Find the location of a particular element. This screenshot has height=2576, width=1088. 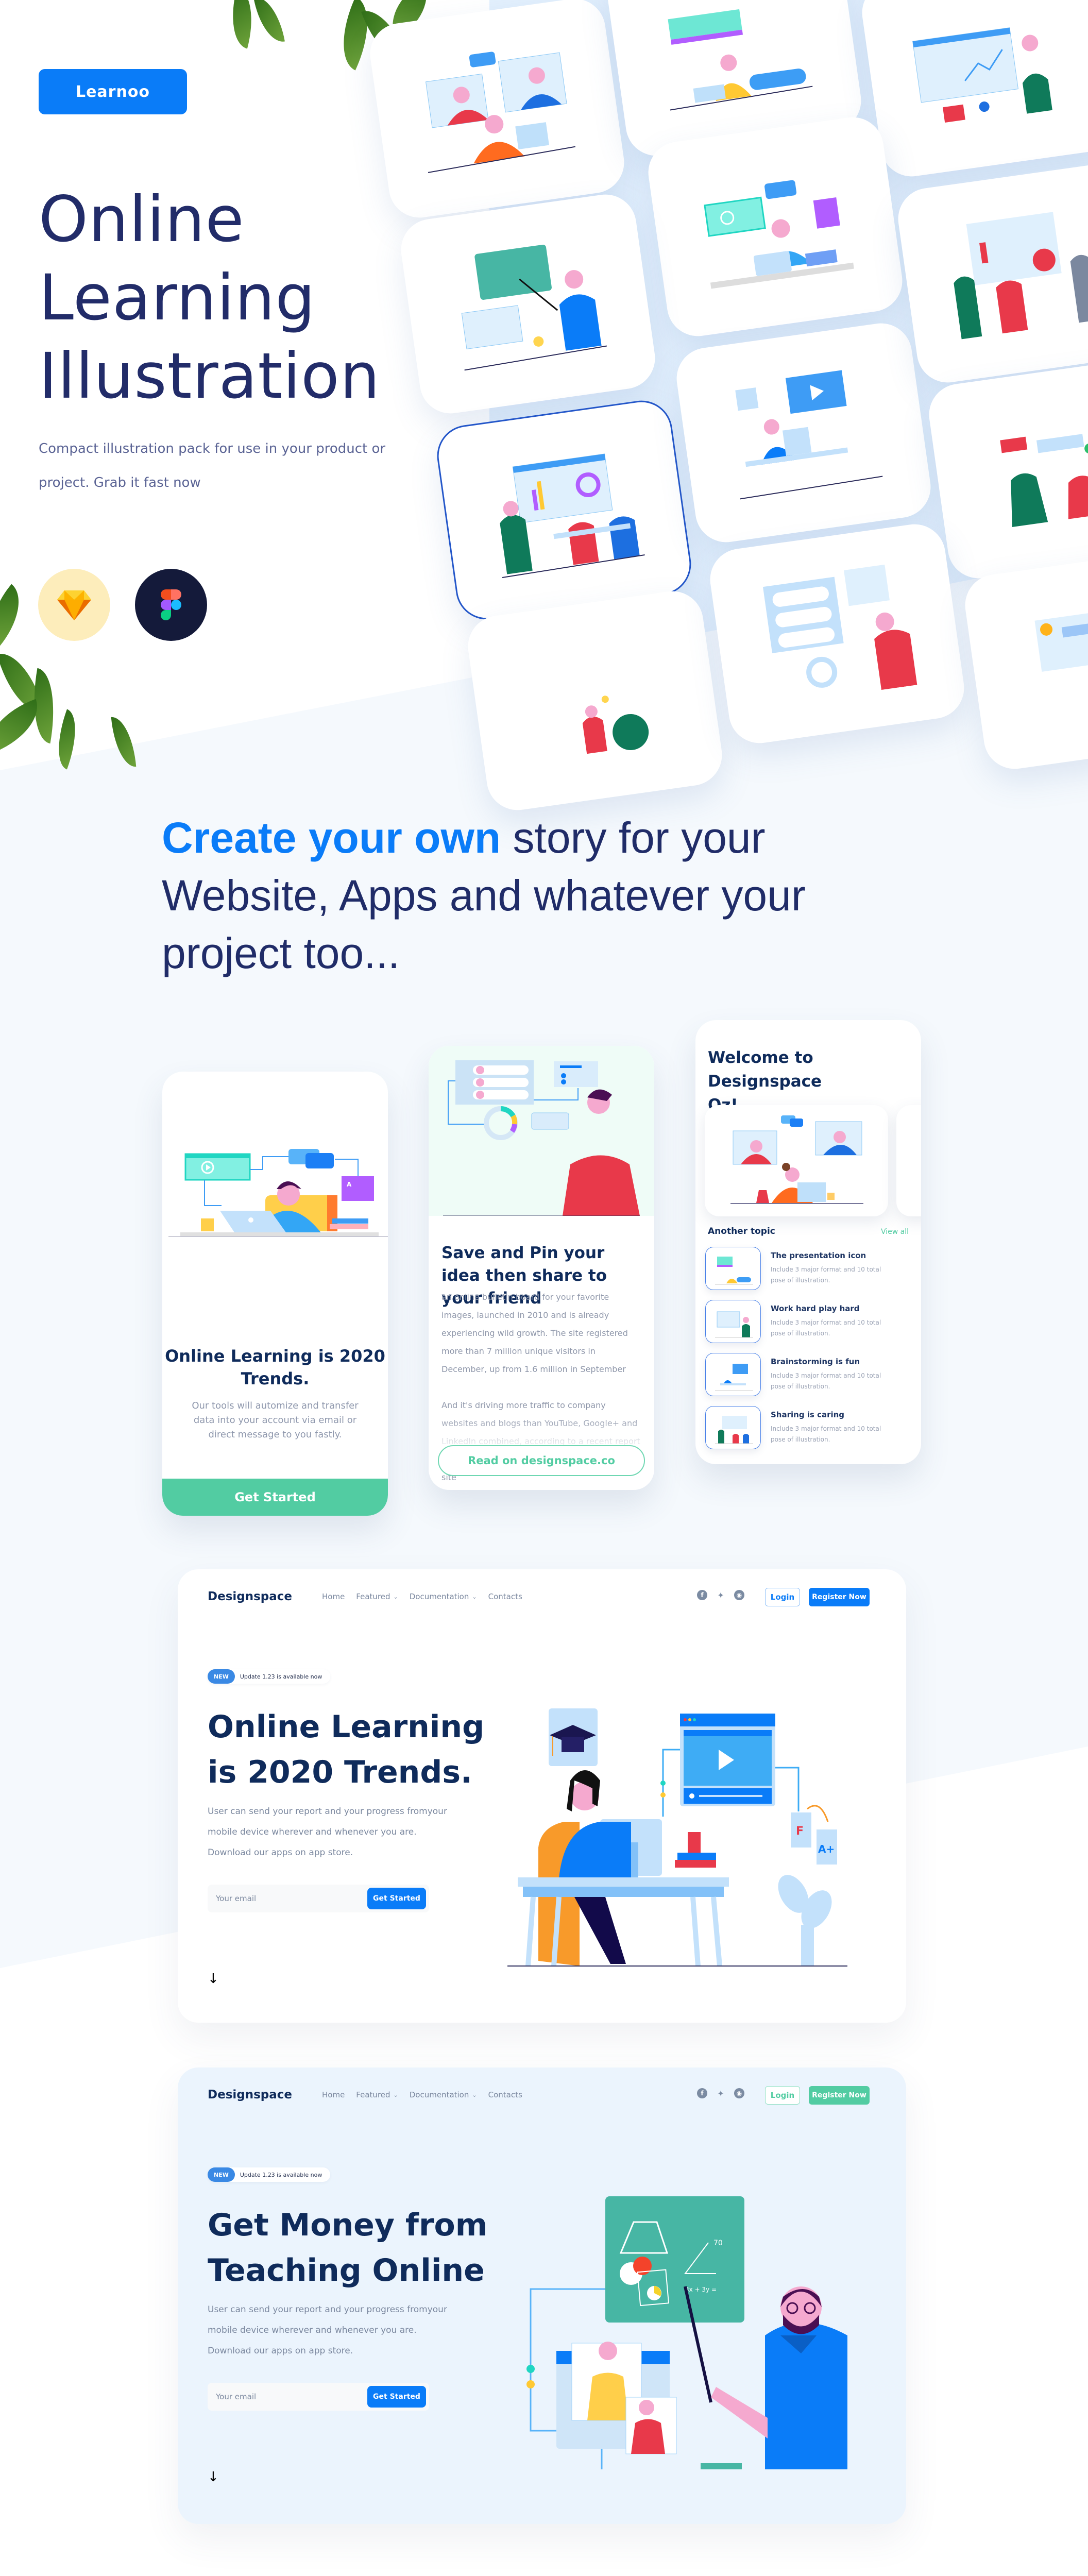

story-heading-accent: Create your own is located at coordinates (331, 838).